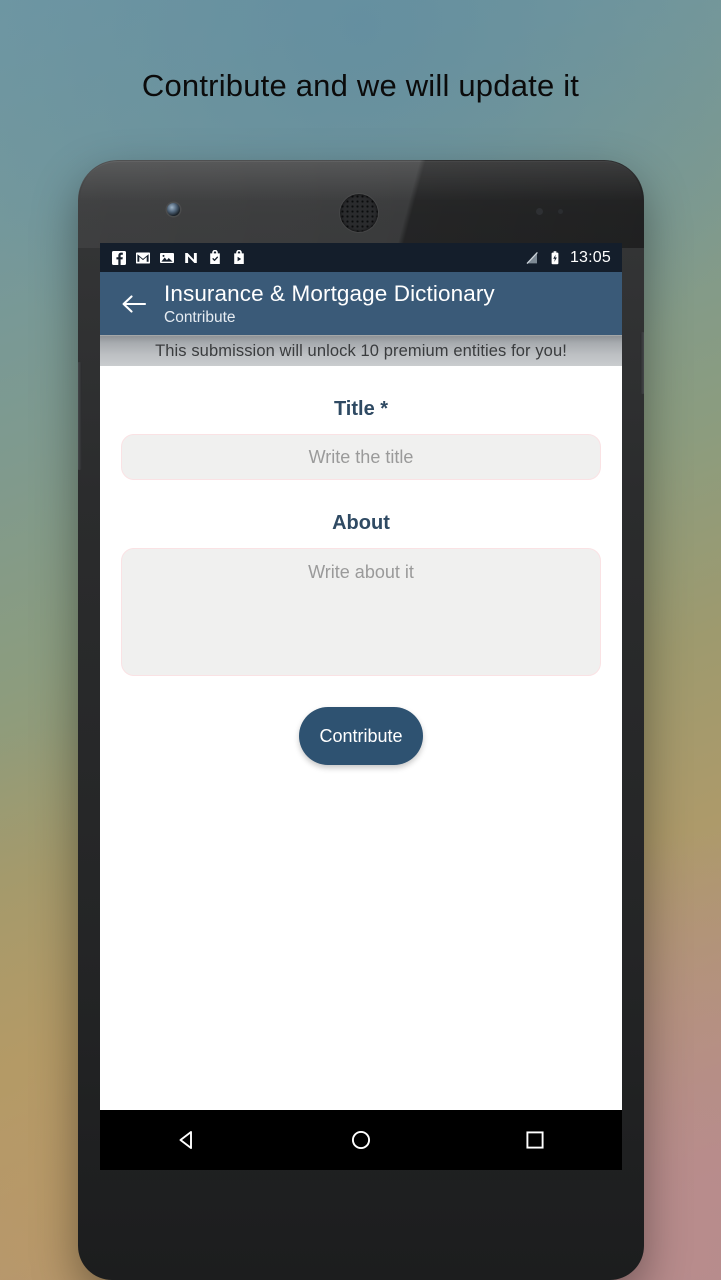 The width and height of the screenshot is (721, 1280). What do you see at coordinates (361, 409) in the screenshot?
I see `title-field-label: Title *` at bounding box center [361, 409].